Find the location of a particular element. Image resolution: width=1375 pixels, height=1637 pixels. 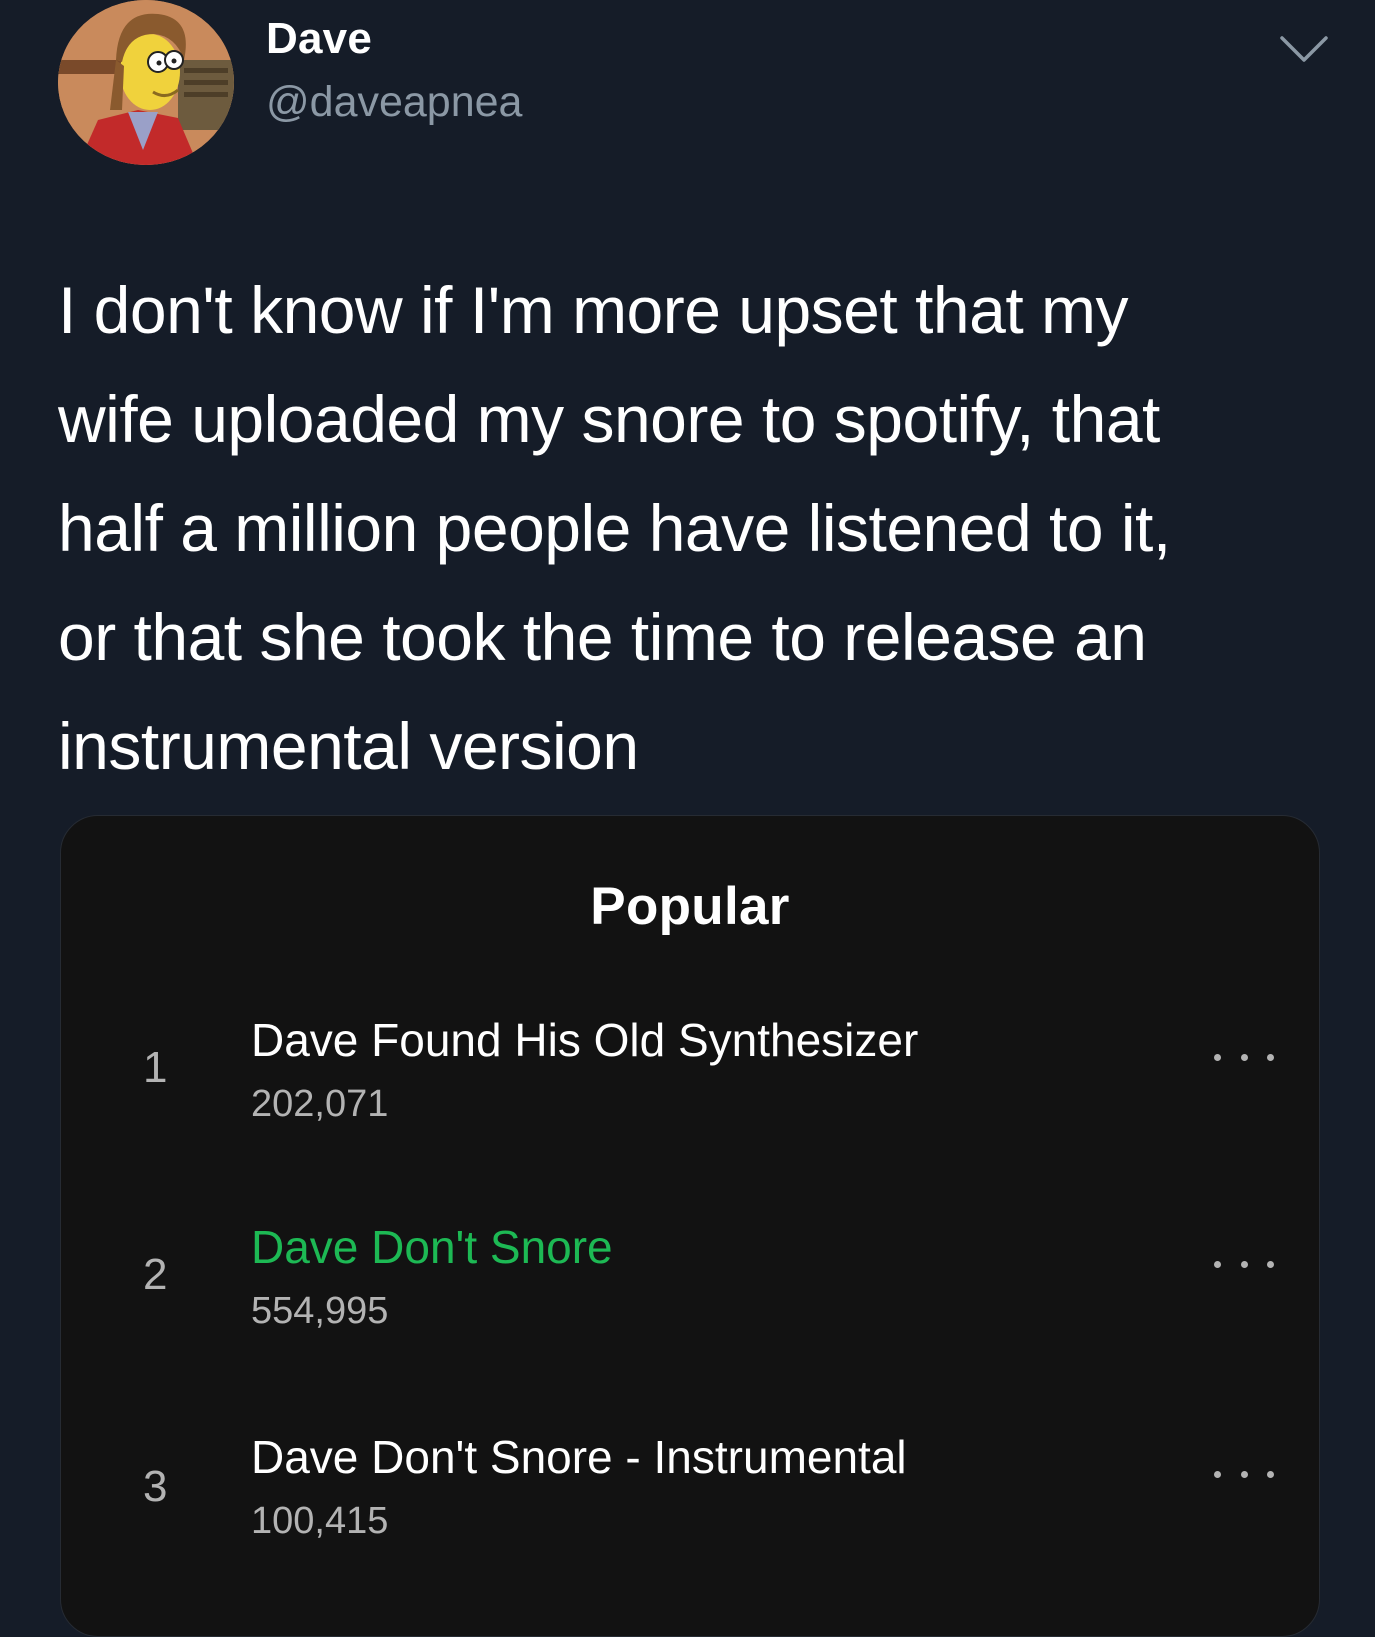

user-handle: @daveapnea is located at coordinates (394, 102).